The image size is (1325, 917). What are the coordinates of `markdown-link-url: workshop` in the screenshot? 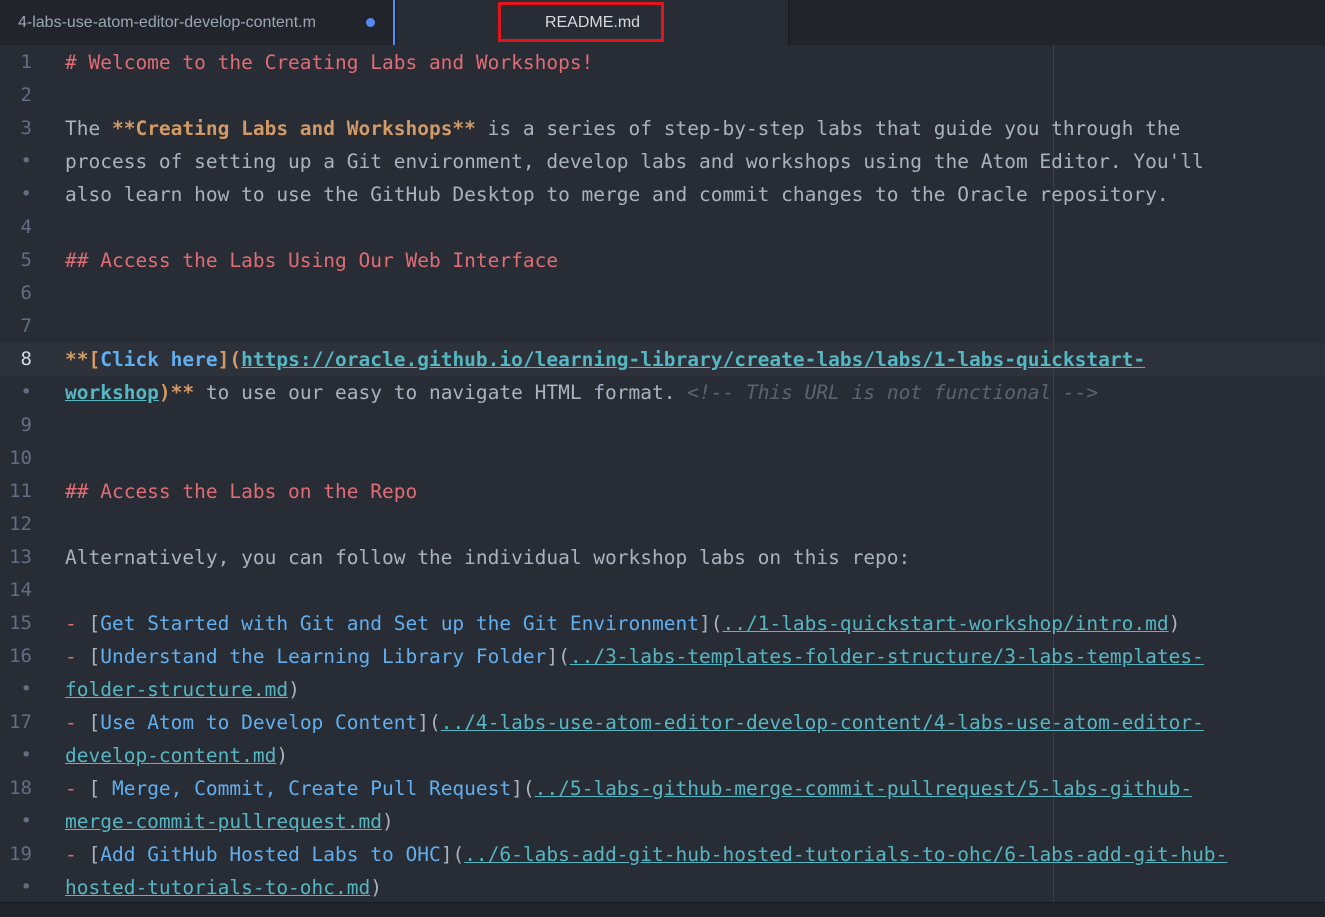 It's located at (112, 392).